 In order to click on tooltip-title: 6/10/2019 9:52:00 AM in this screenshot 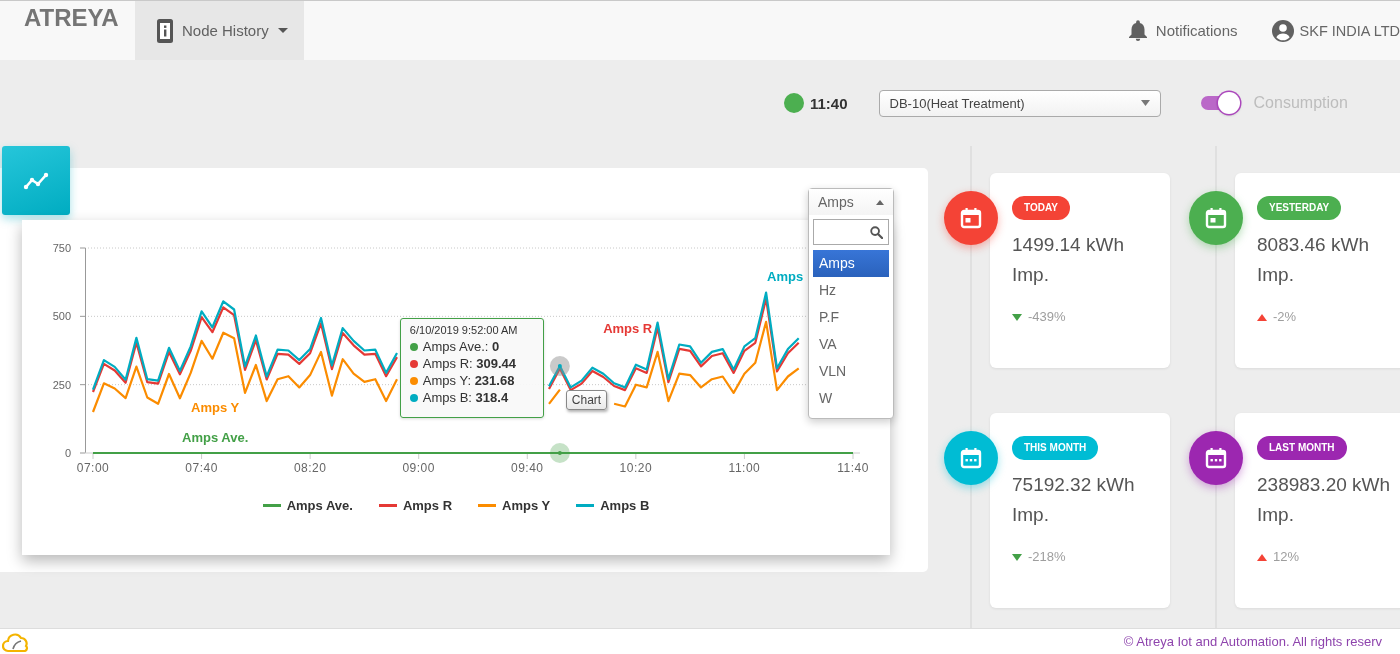, I will do `click(464, 330)`.